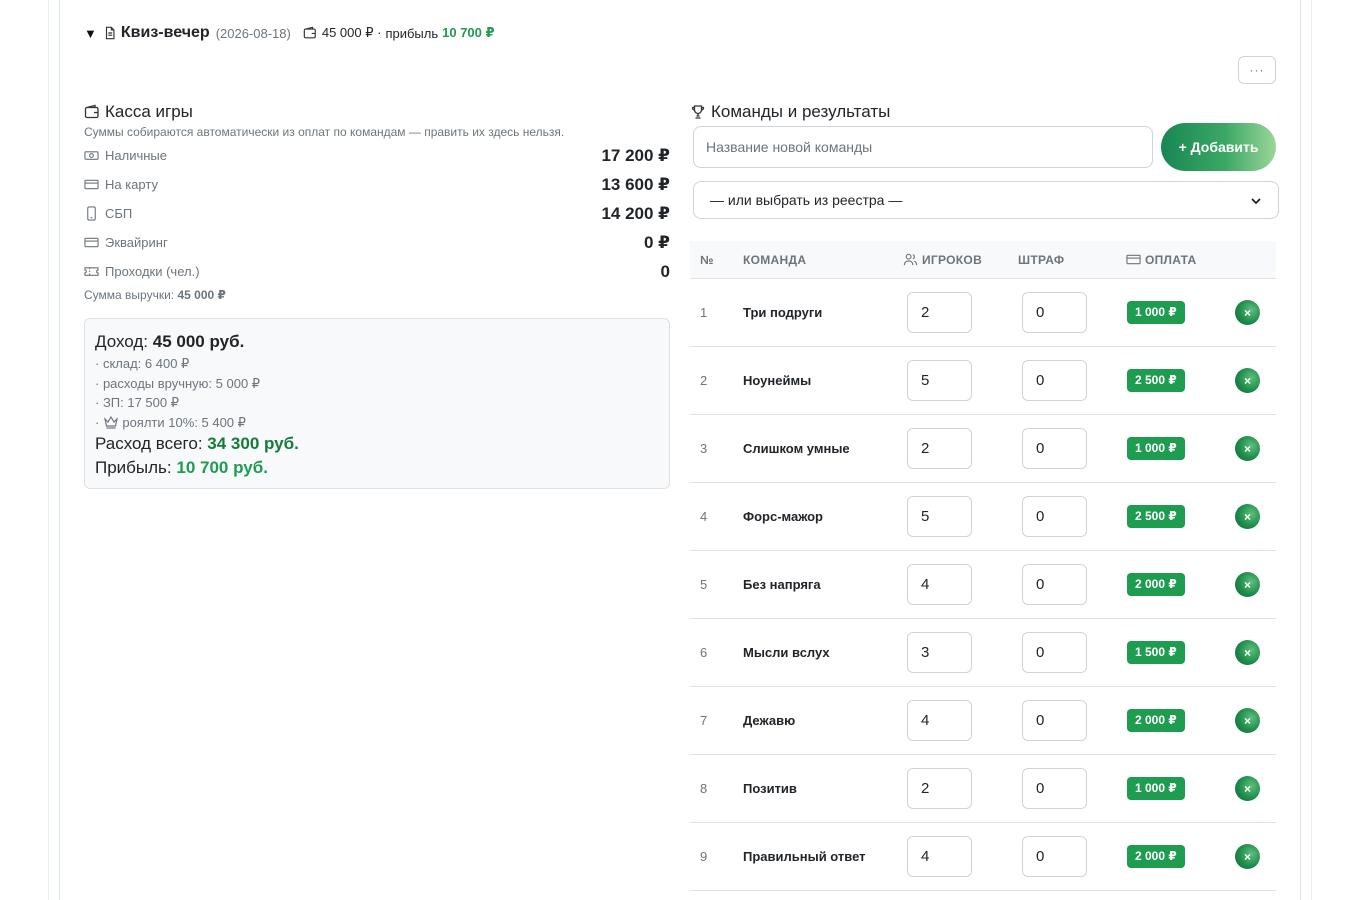 The image size is (1360, 900). What do you see at coordinates (983, 449) in the screenshot?
I see `table-row: 3 Слишком умные 2 0 1 000 ₽ ×` at bounding box center [983, 449].